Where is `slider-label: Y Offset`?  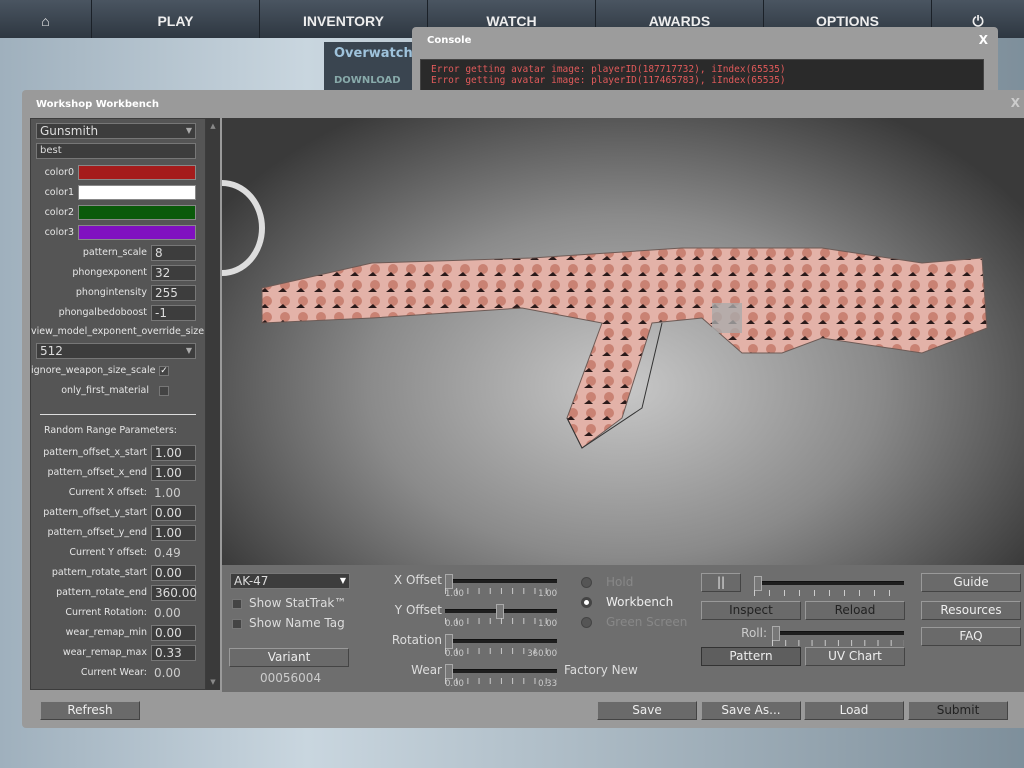
slider-label: Y Offset is located at coordinates (418, 610).